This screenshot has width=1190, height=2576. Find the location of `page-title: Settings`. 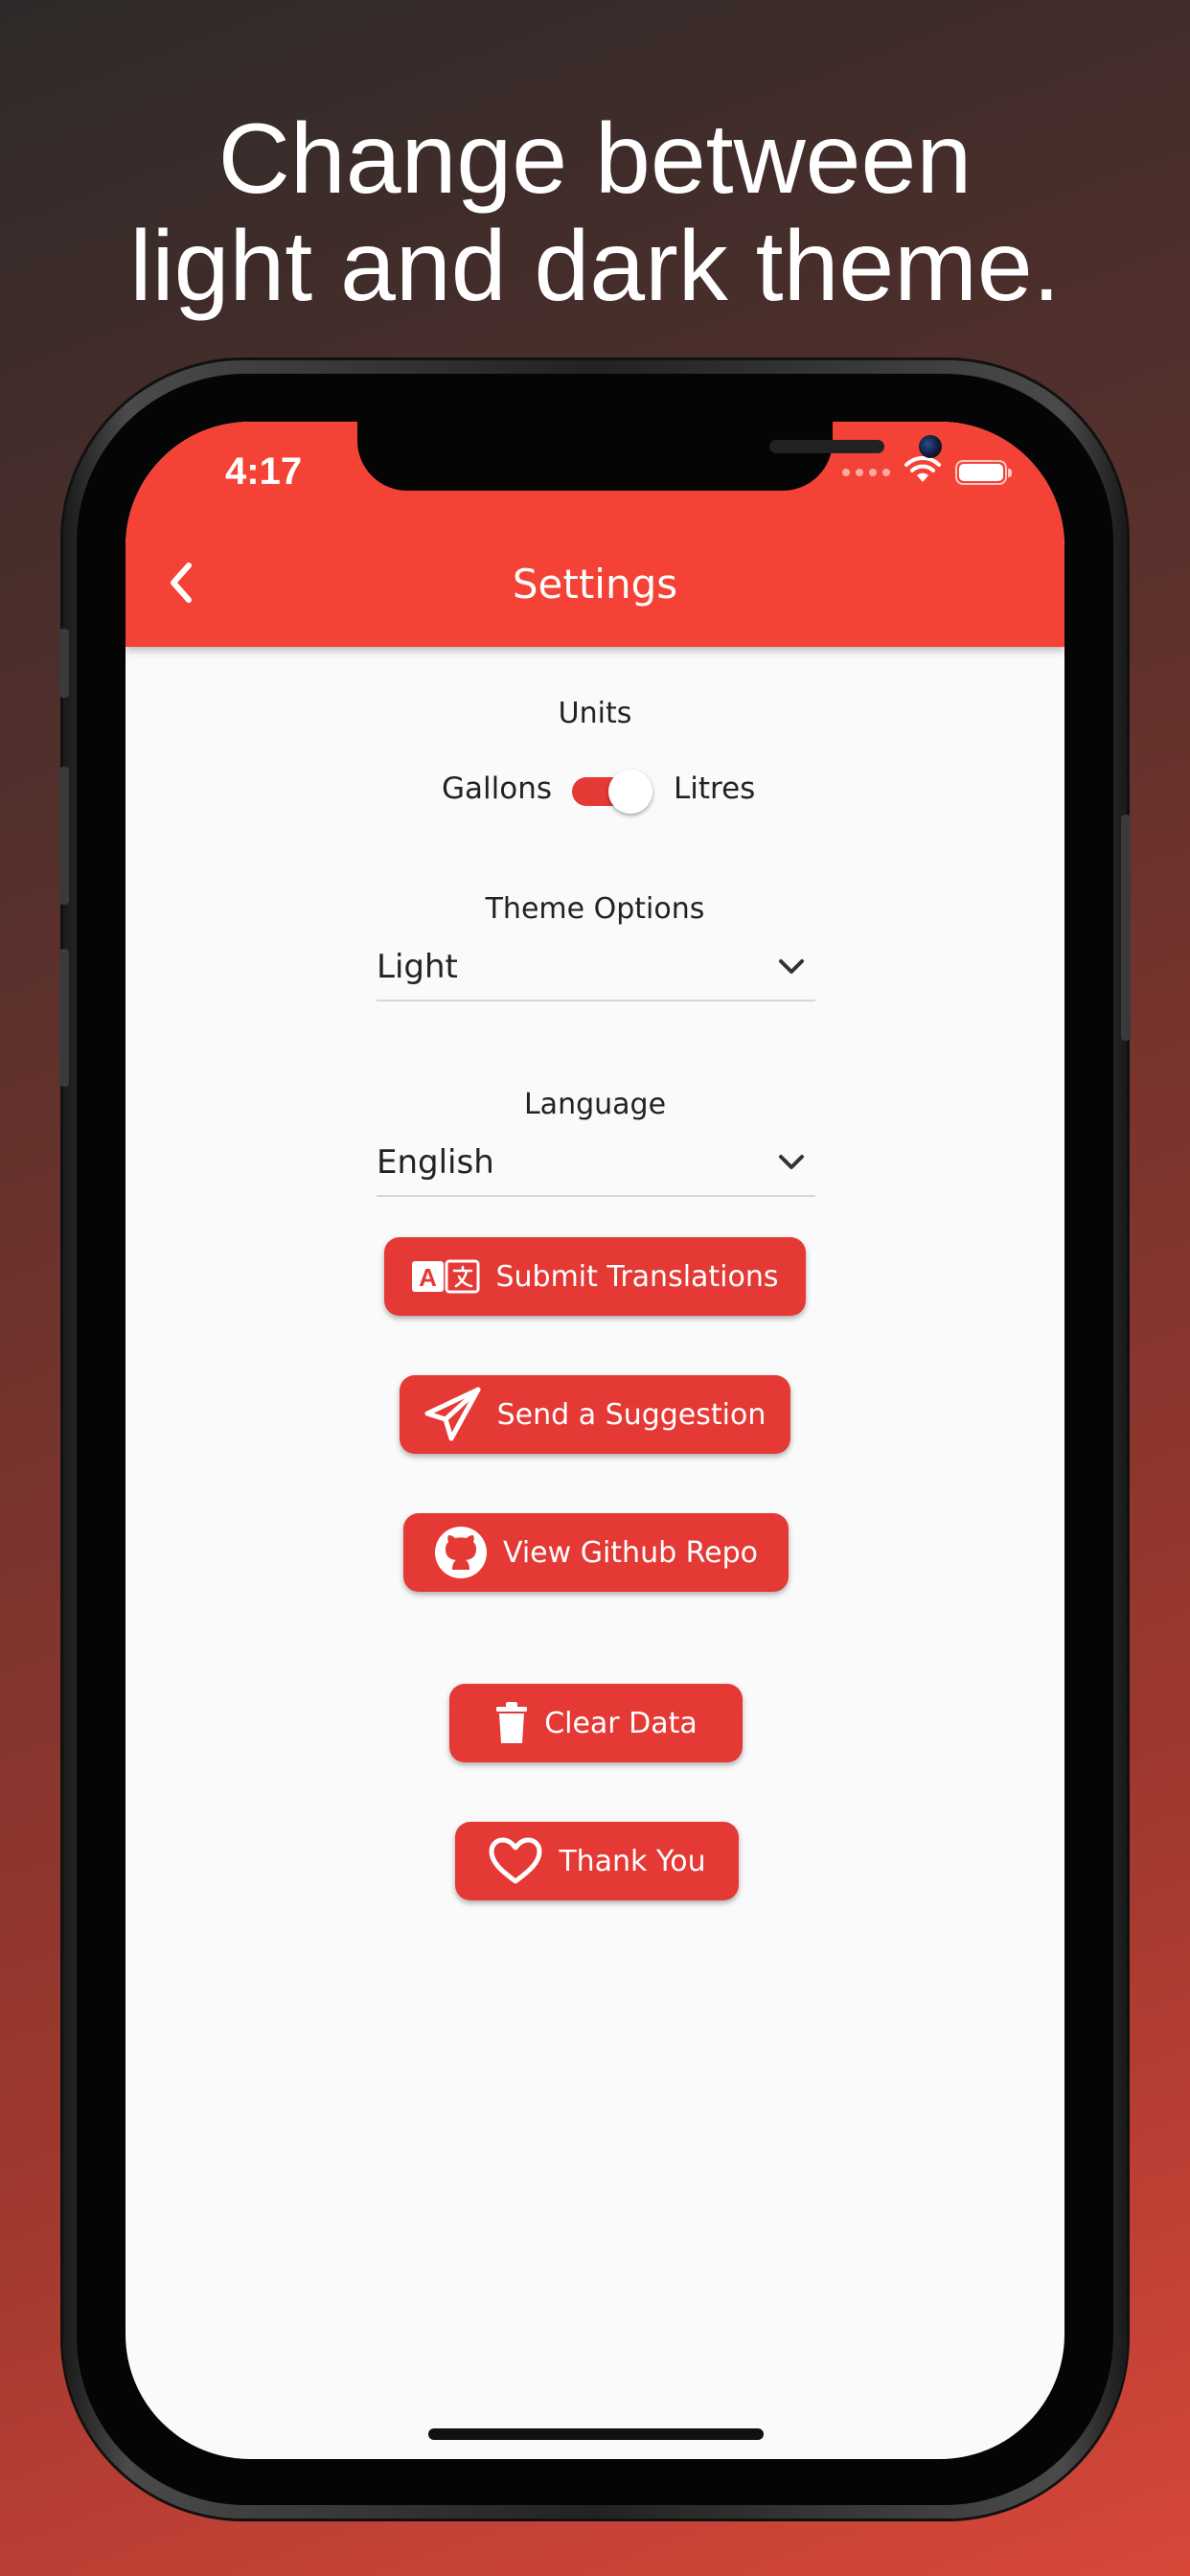

page-title: Settings is located at coordinates (595, 584).